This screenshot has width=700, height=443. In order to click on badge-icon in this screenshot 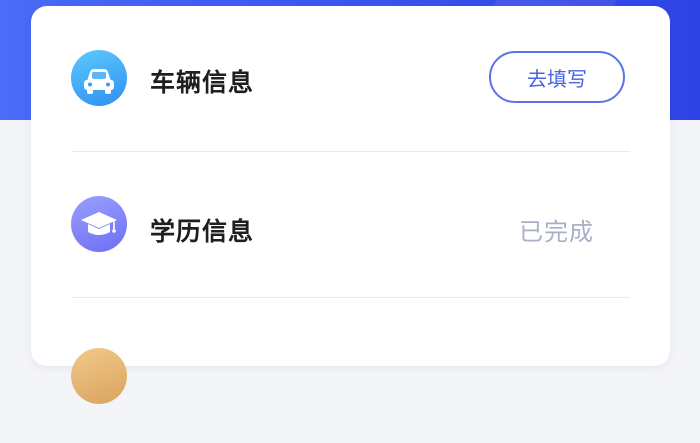, I will do `click(99, 376)`.